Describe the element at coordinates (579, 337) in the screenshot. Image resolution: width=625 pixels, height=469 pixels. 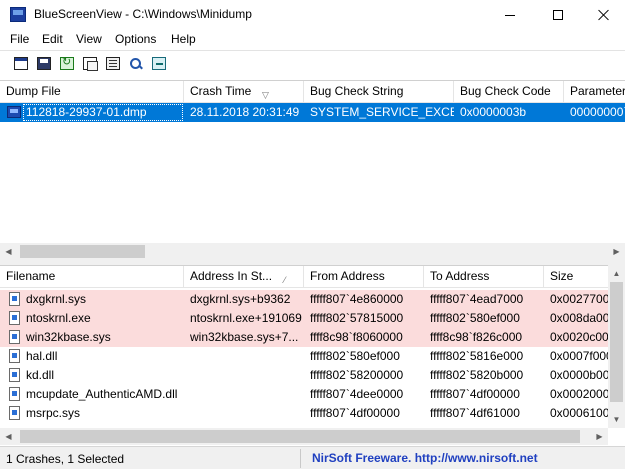
I see `size-cell: 0x0020c000` at that location.